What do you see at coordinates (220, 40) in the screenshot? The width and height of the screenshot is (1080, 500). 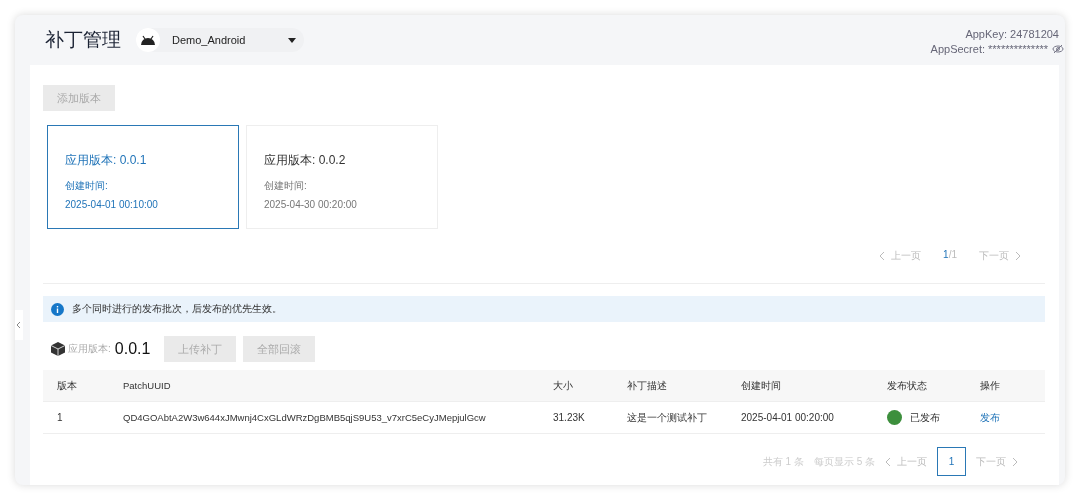 I see `app-select: Demo_Android` at bounding box center [220, 40].